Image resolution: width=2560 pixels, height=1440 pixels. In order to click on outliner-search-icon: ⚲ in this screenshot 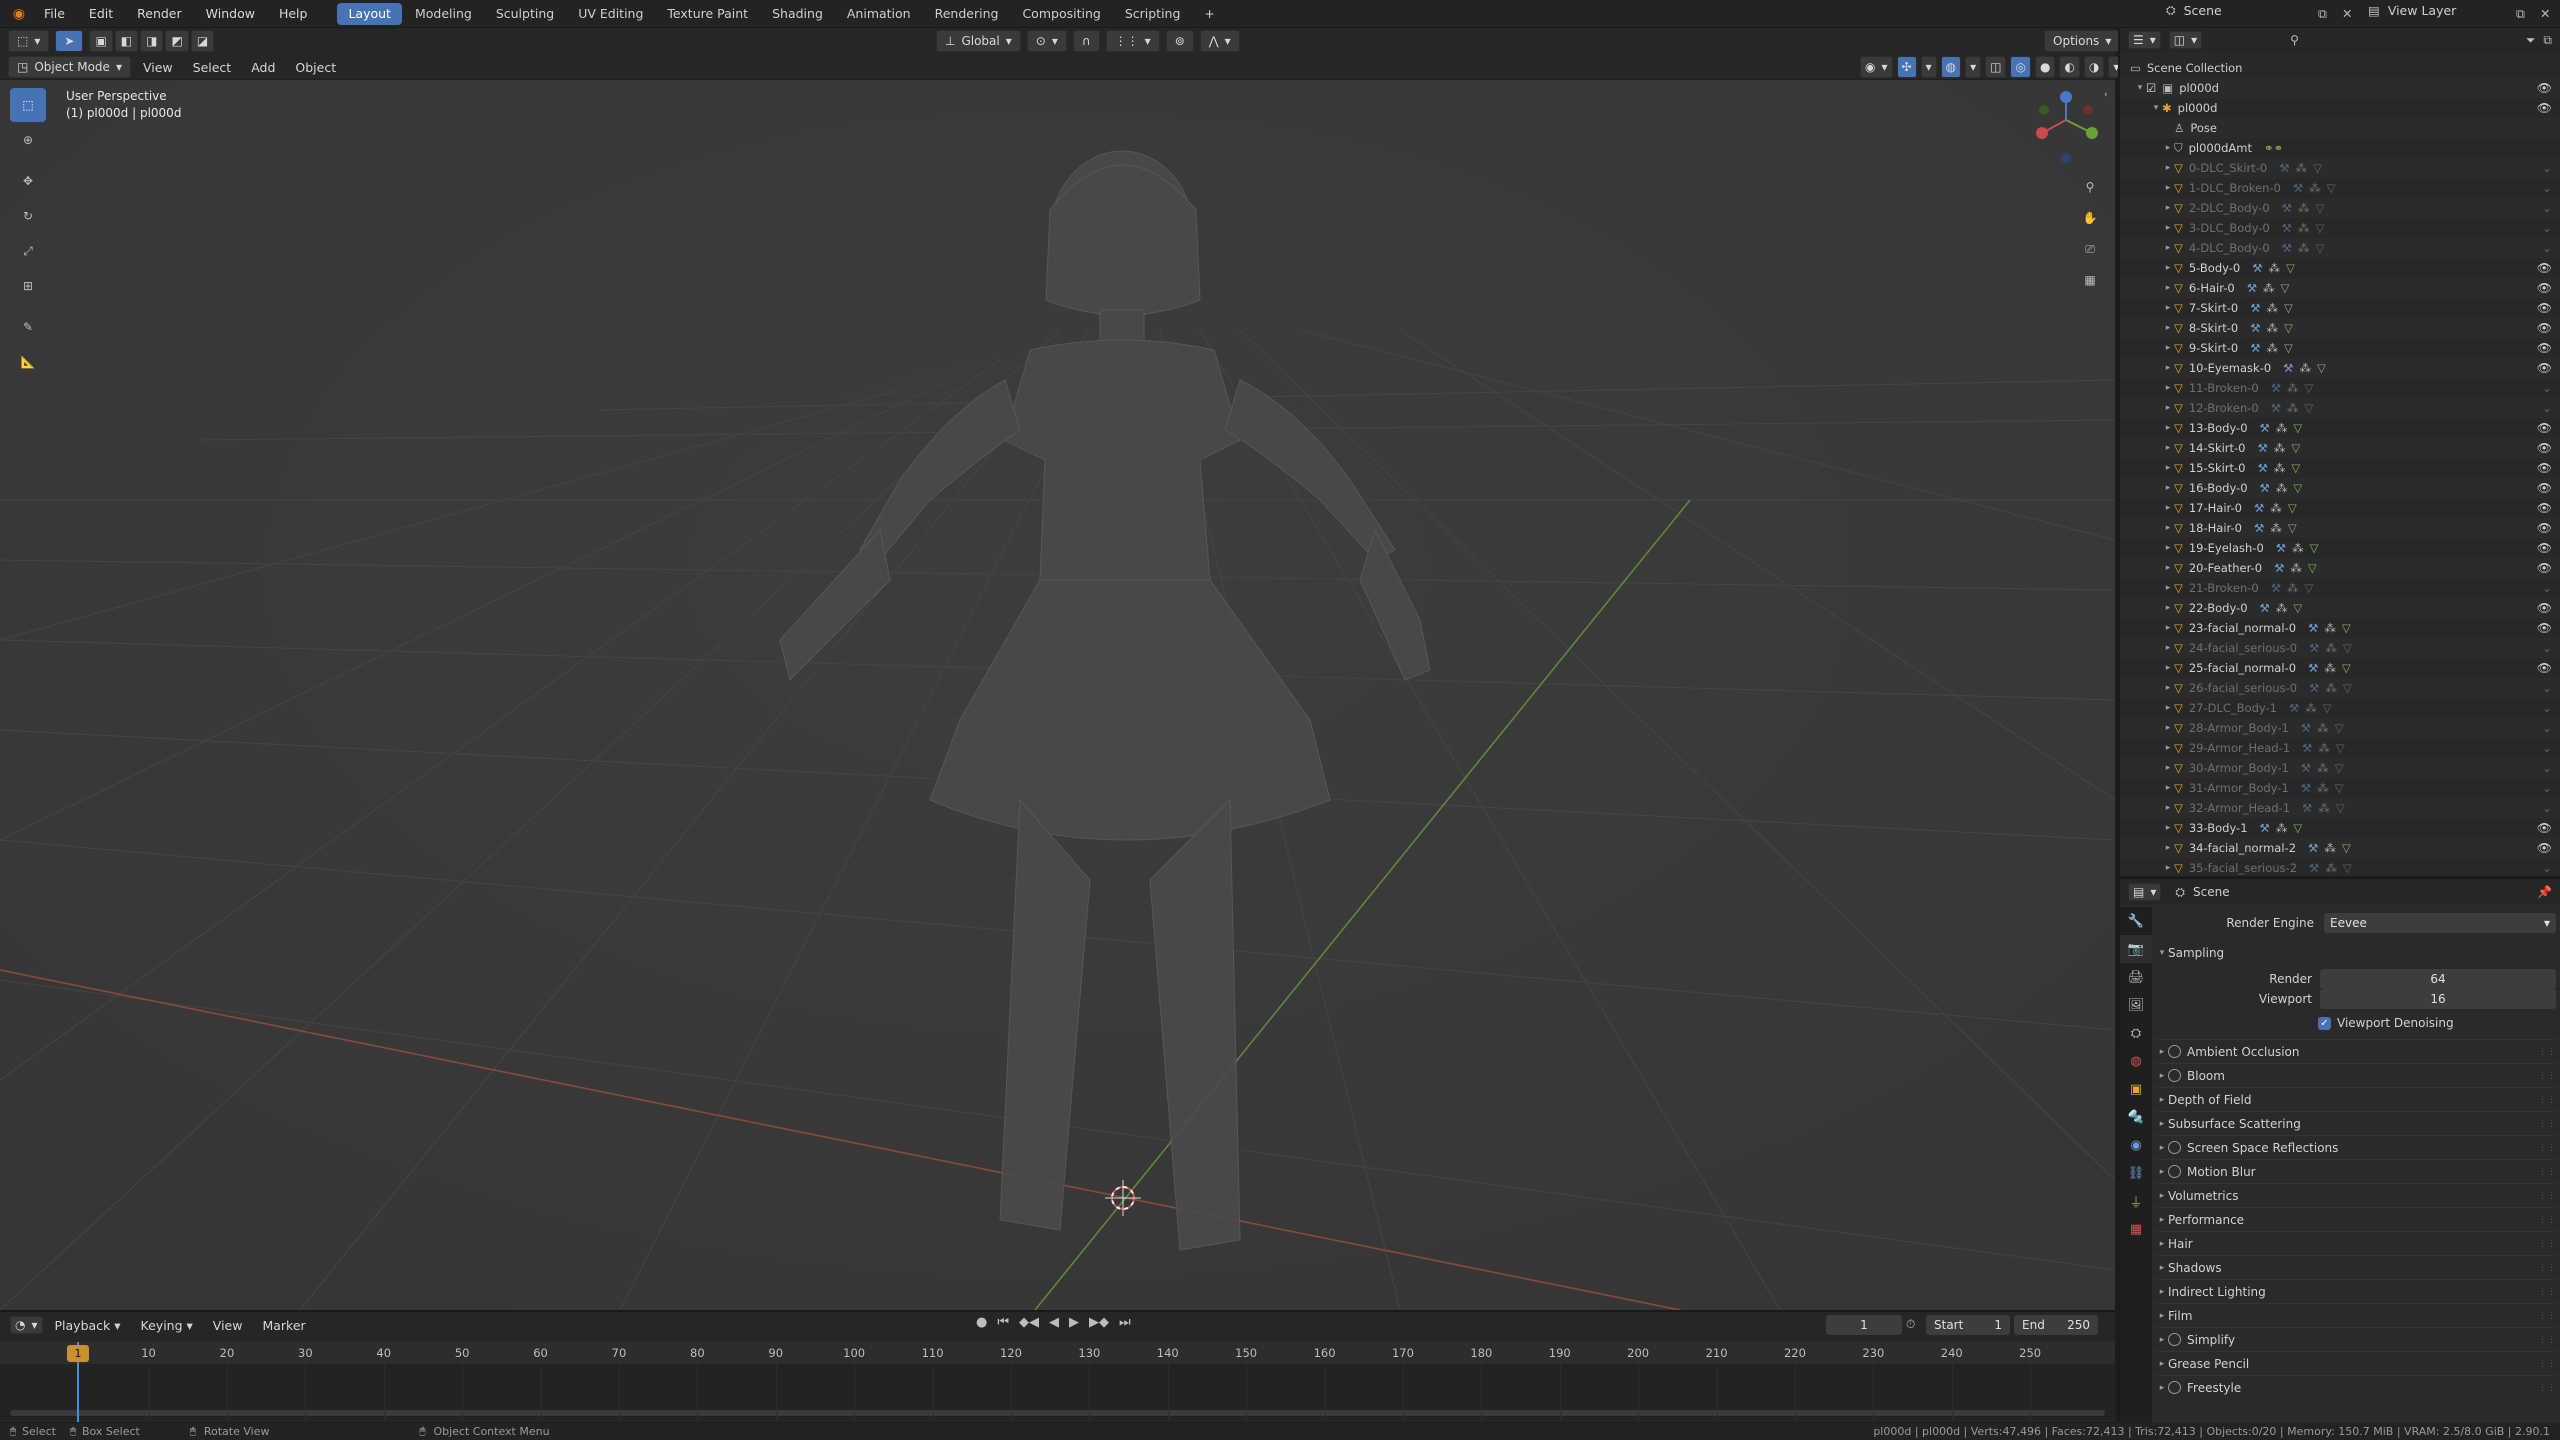, I will do `click(2294, 40)`.